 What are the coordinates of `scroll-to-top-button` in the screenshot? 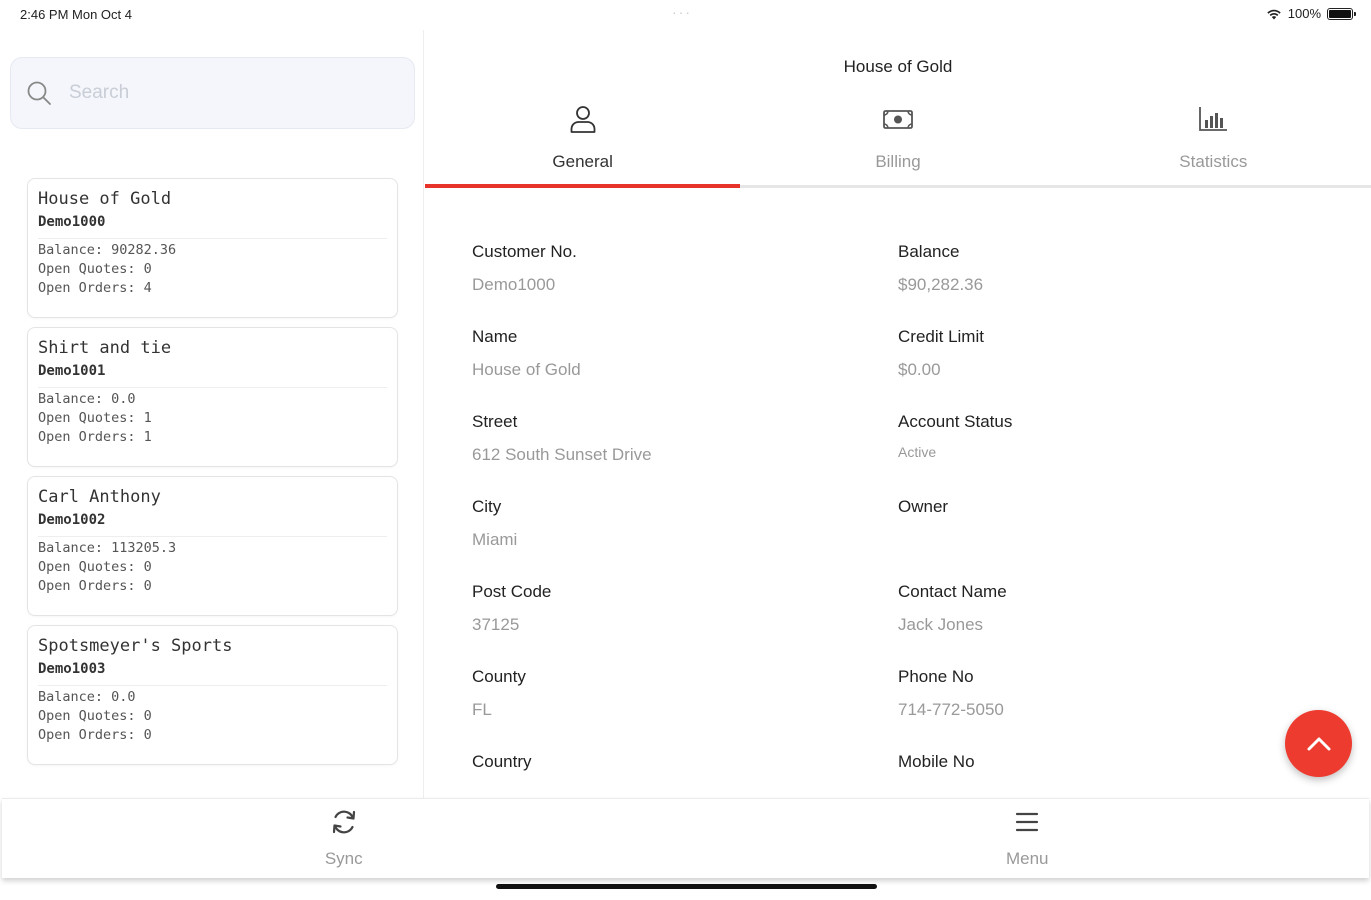 It's located at (1318, 743).